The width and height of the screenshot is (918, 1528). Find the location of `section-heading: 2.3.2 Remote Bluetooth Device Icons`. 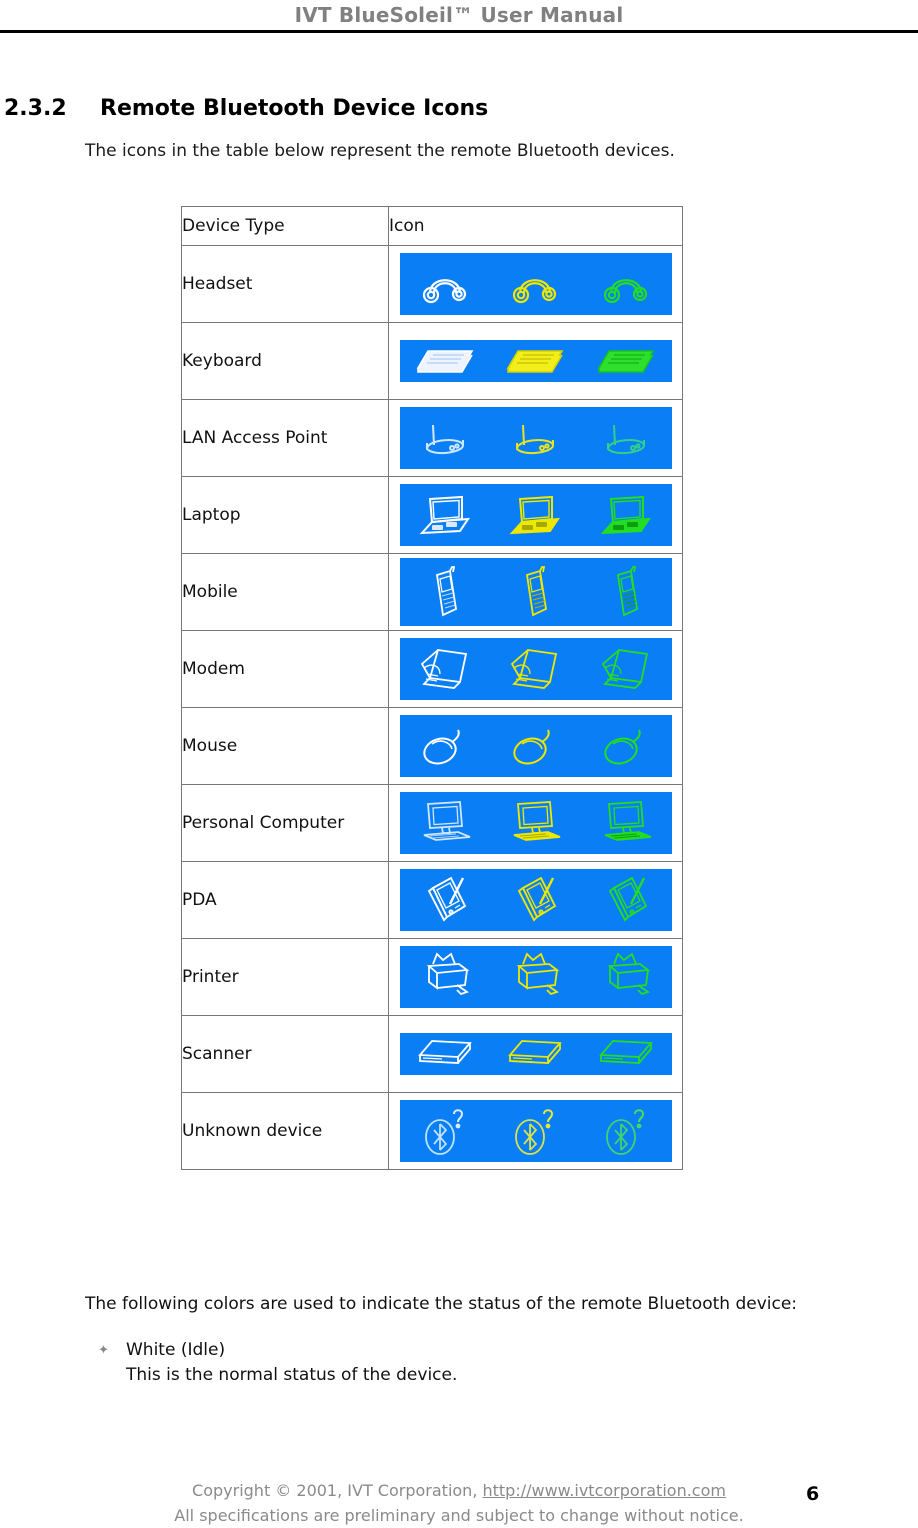

section-heading: 2.3.2 Remote Bluetooth Device Icons is located at coordinates (449, 108).